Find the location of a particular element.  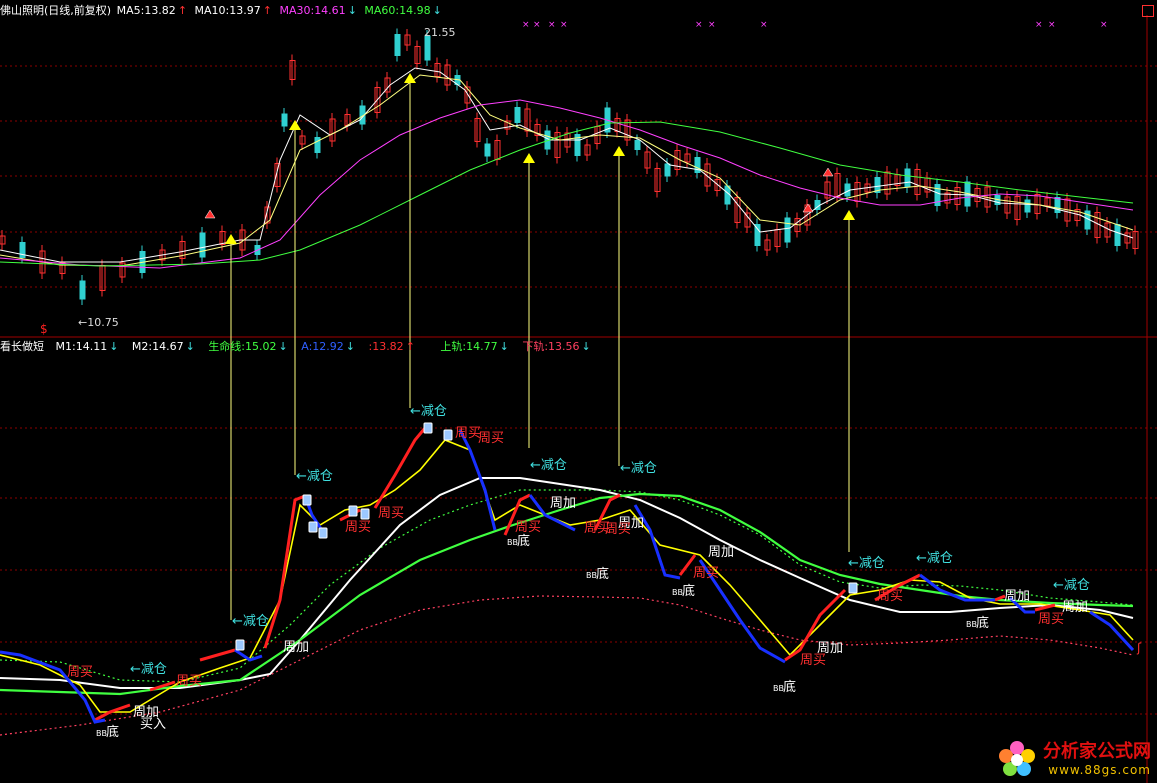

watermark-title: 分析家公式网 is located at coordinates (1097, 751).